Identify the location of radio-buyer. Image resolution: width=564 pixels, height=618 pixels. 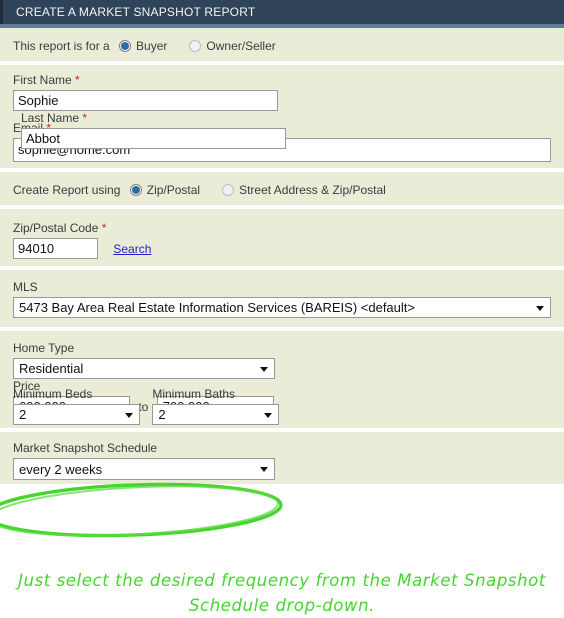
(125, 45).